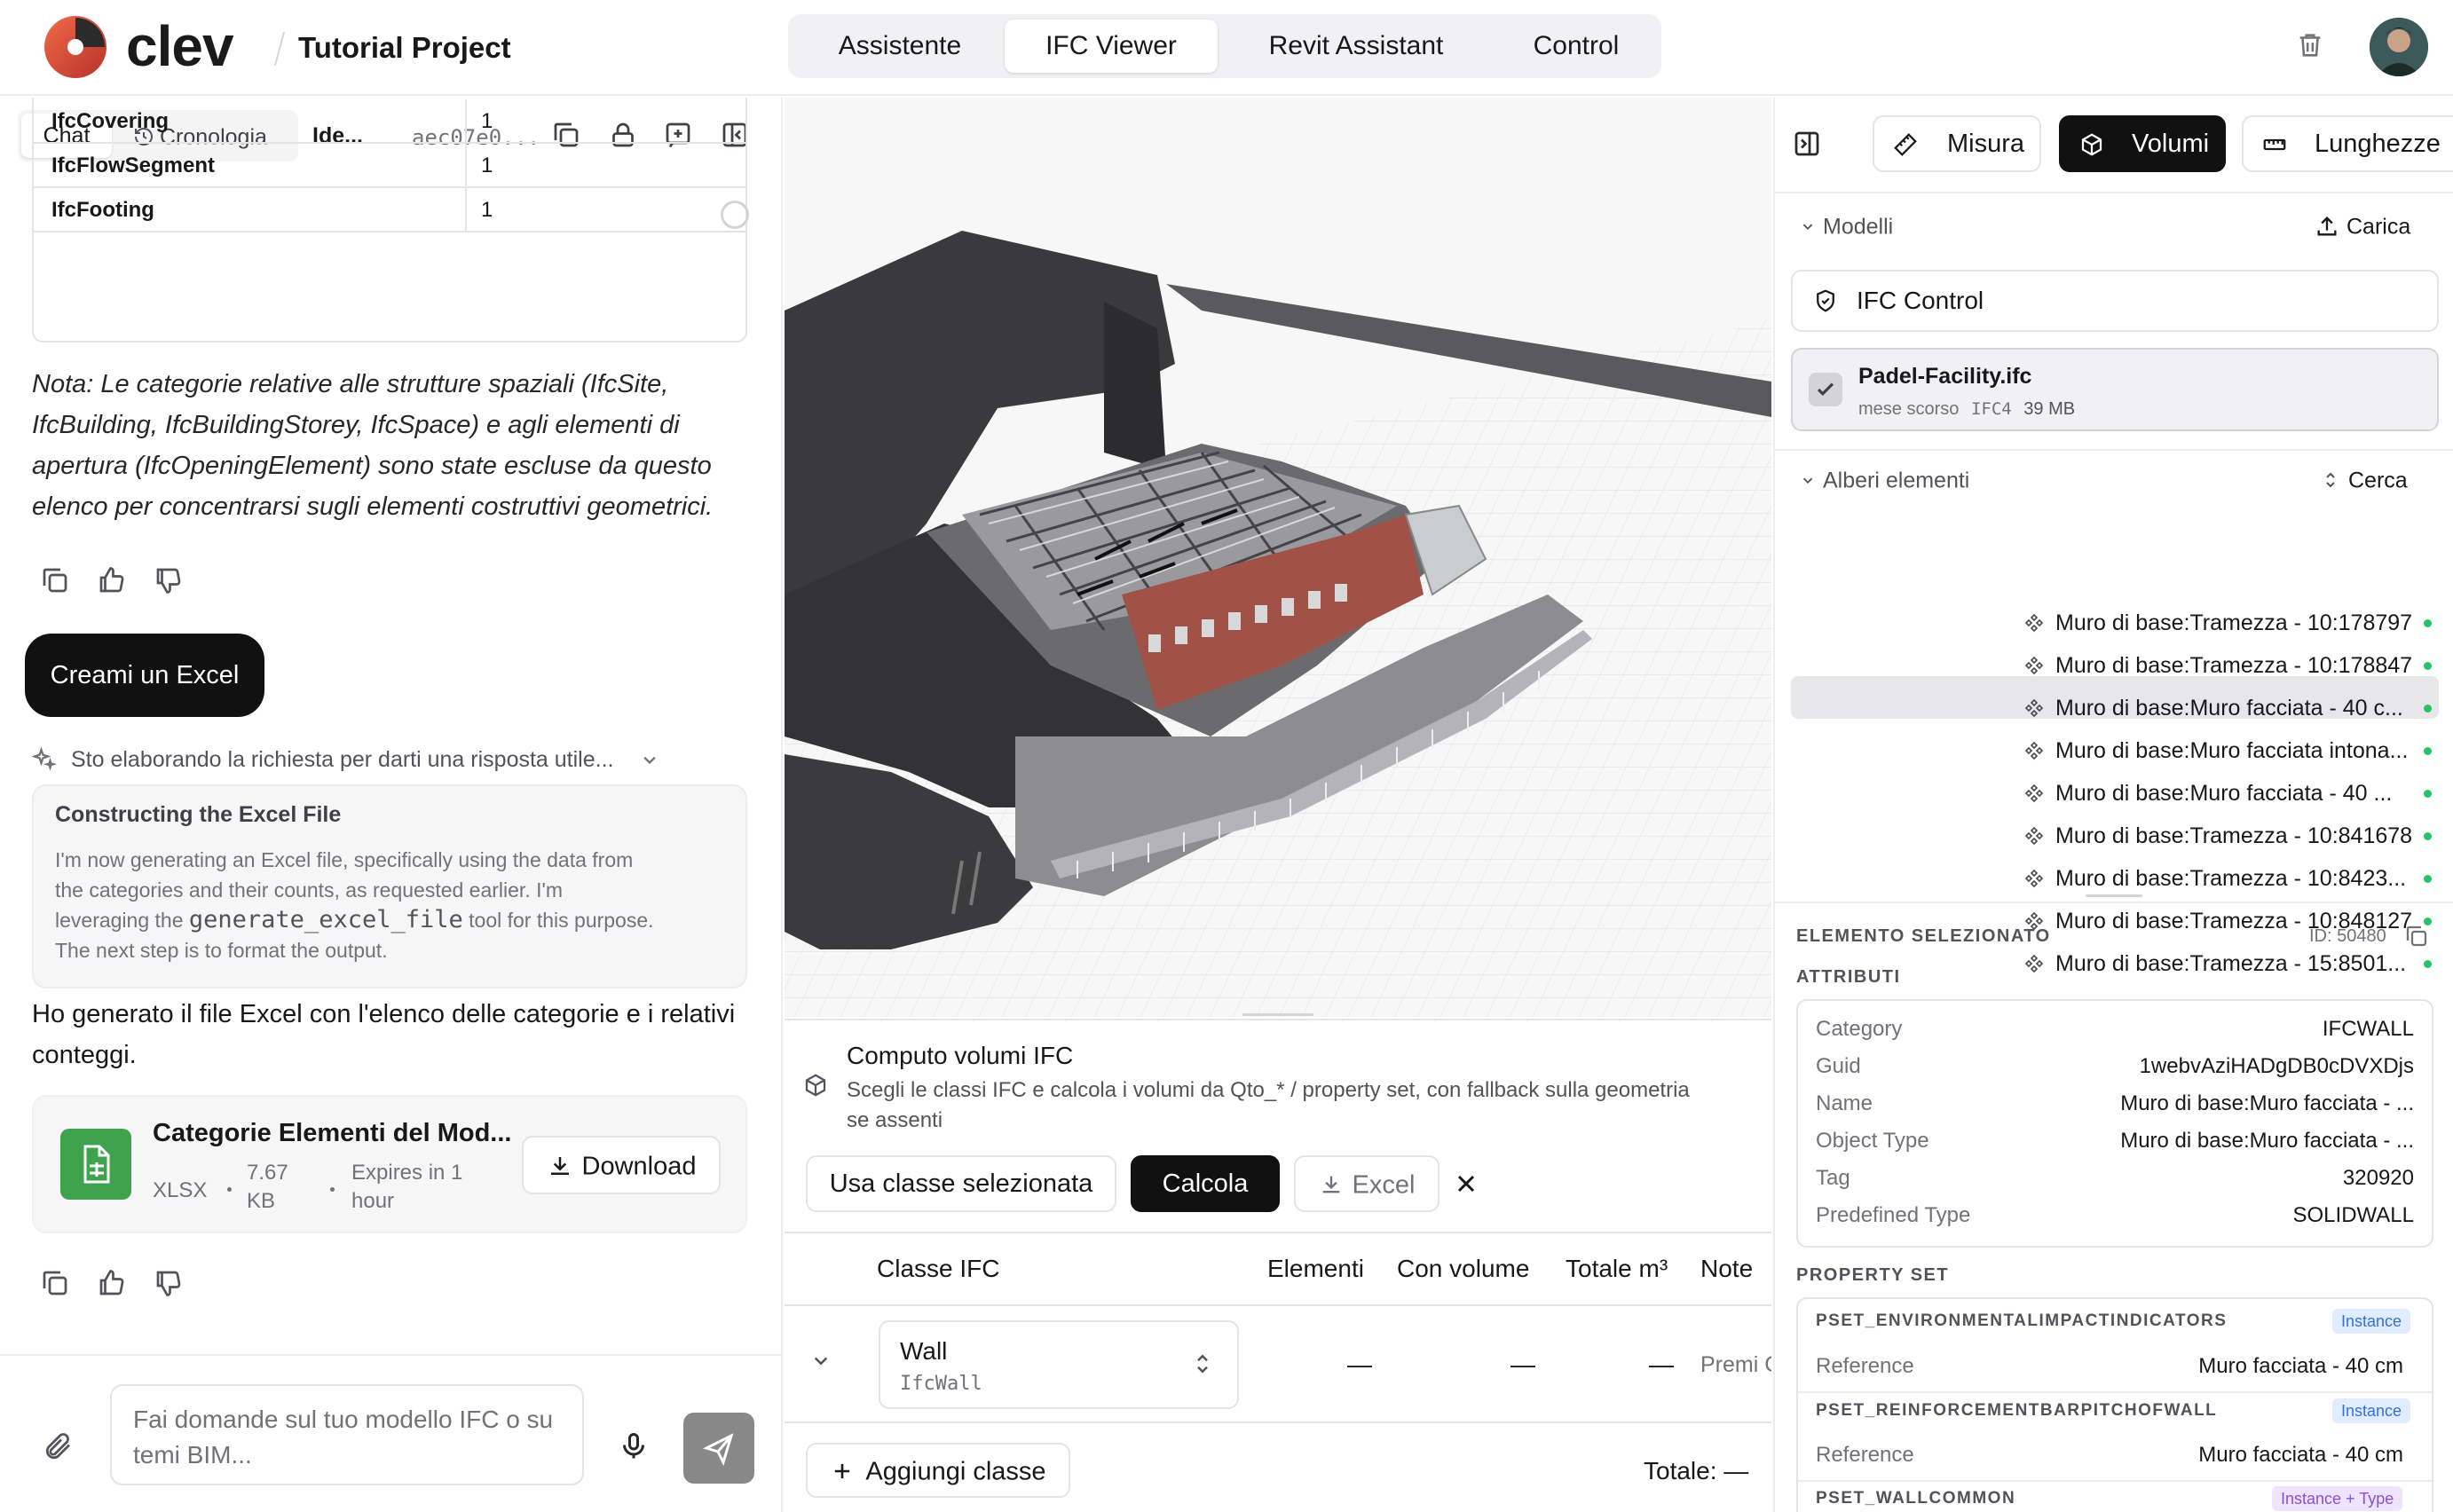 Image resolution: width=2453 pixels, height=1512 pixels. Describe the element at coordinates (821, 1360) in the screenshot. I see `expand-row-chevron-icon` at that location.